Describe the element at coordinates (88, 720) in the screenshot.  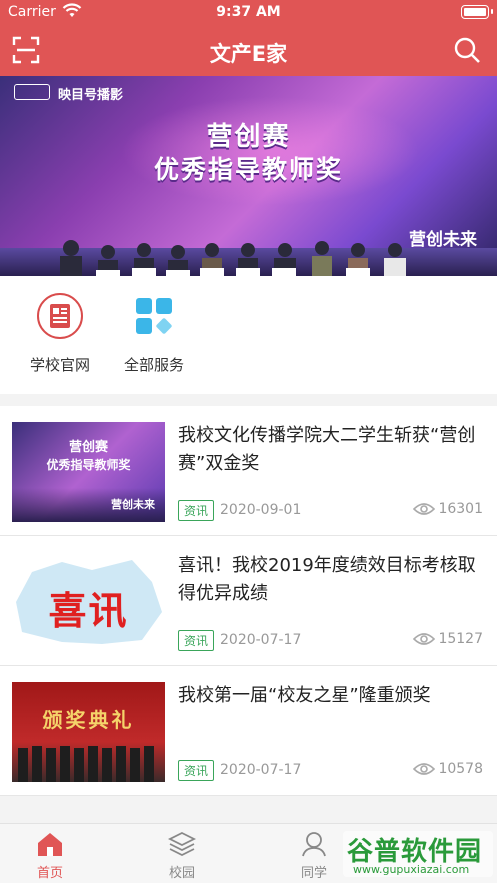
I see `thumb-caption: 颁奖典礼` at that location.